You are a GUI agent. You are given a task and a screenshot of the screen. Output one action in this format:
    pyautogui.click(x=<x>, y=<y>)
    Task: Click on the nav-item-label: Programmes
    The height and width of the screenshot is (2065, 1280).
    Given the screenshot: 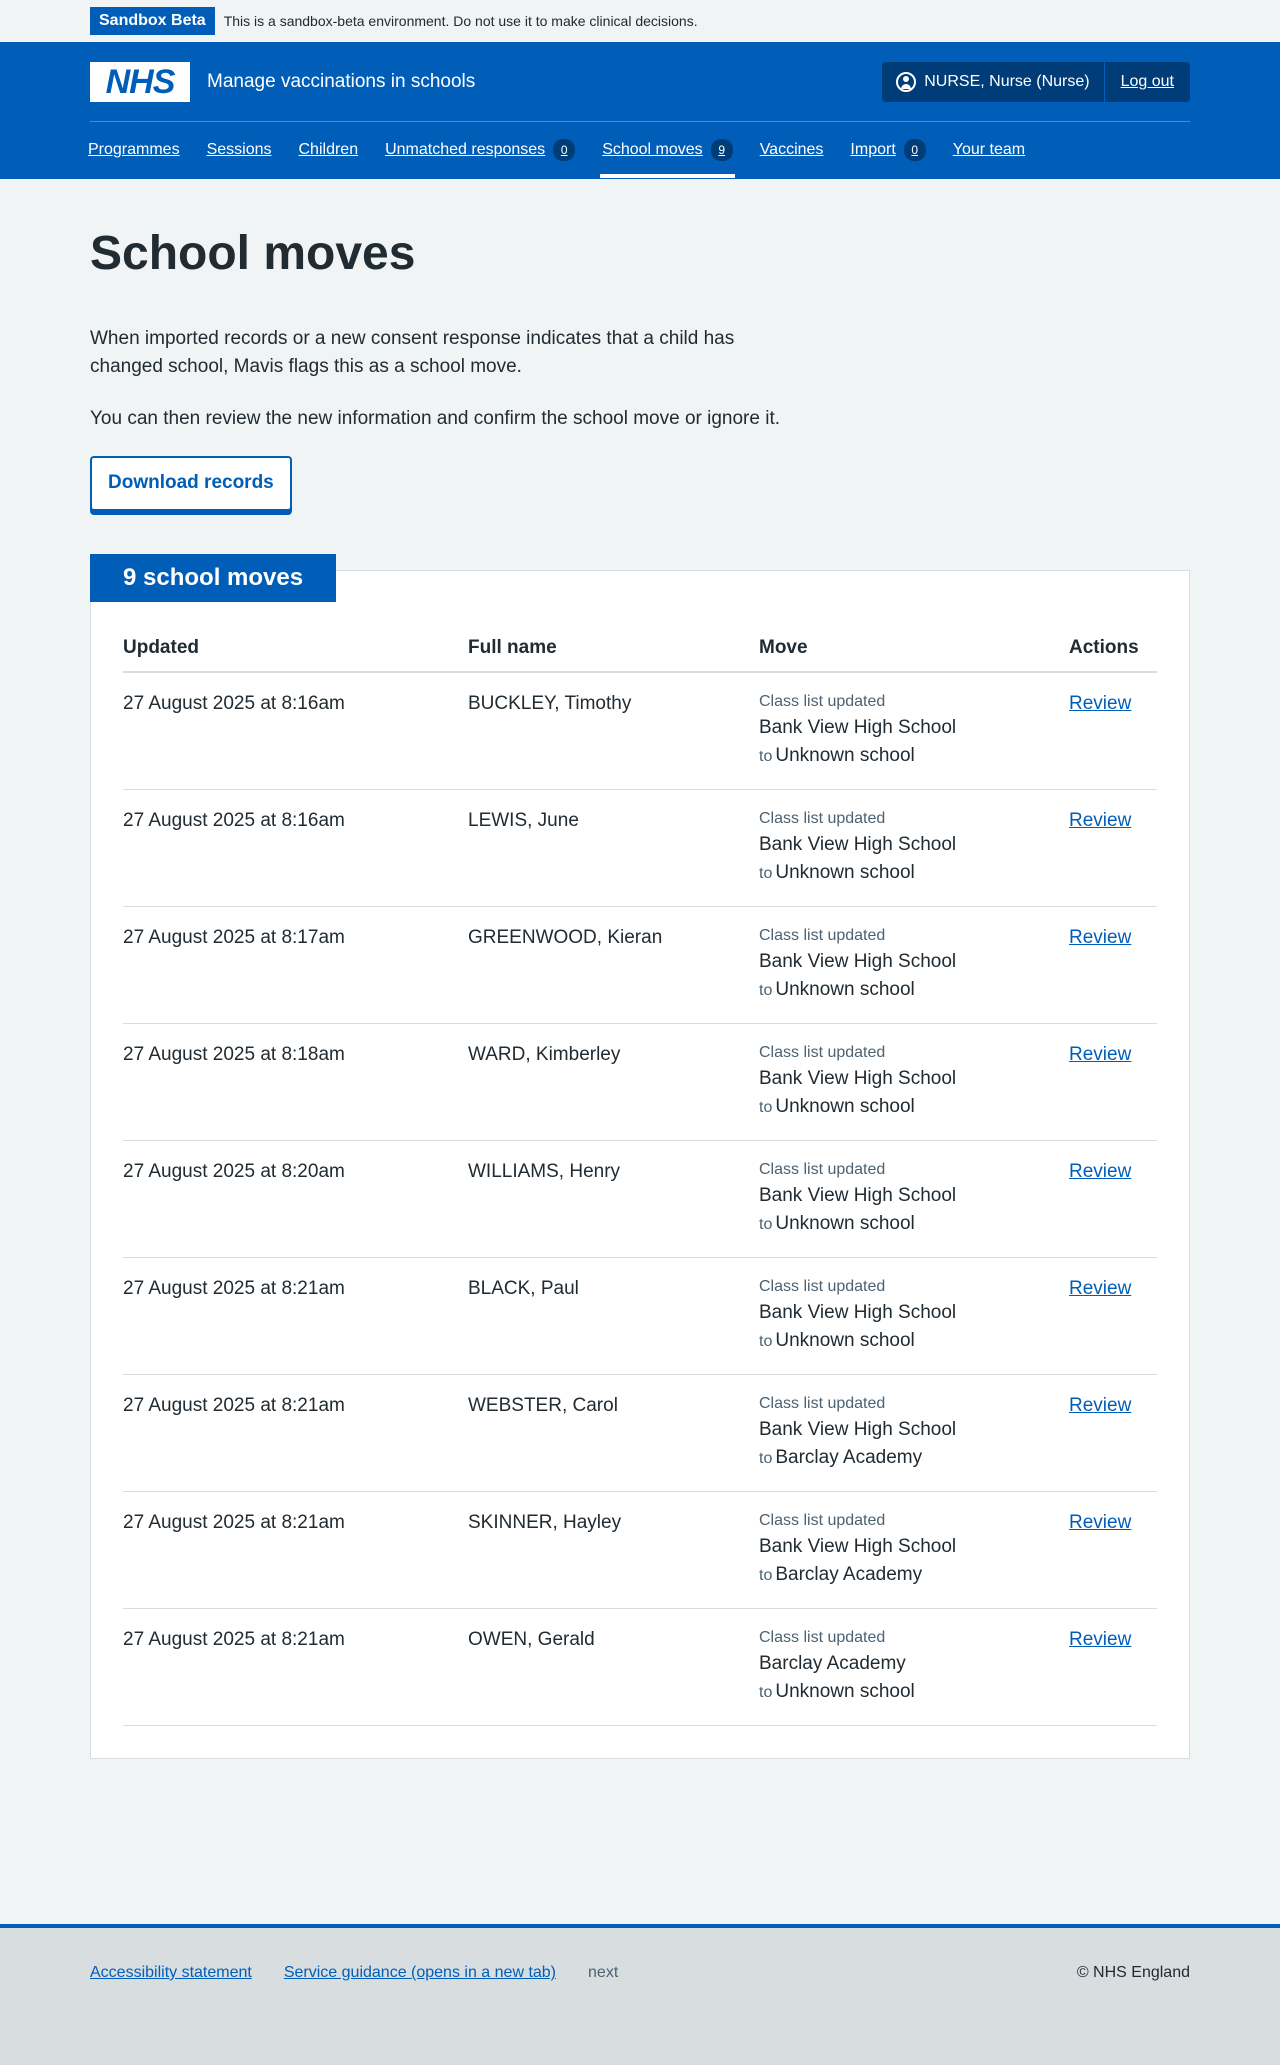 What is the action you would take?
    pyautogui.click(x=134, y=149)
    